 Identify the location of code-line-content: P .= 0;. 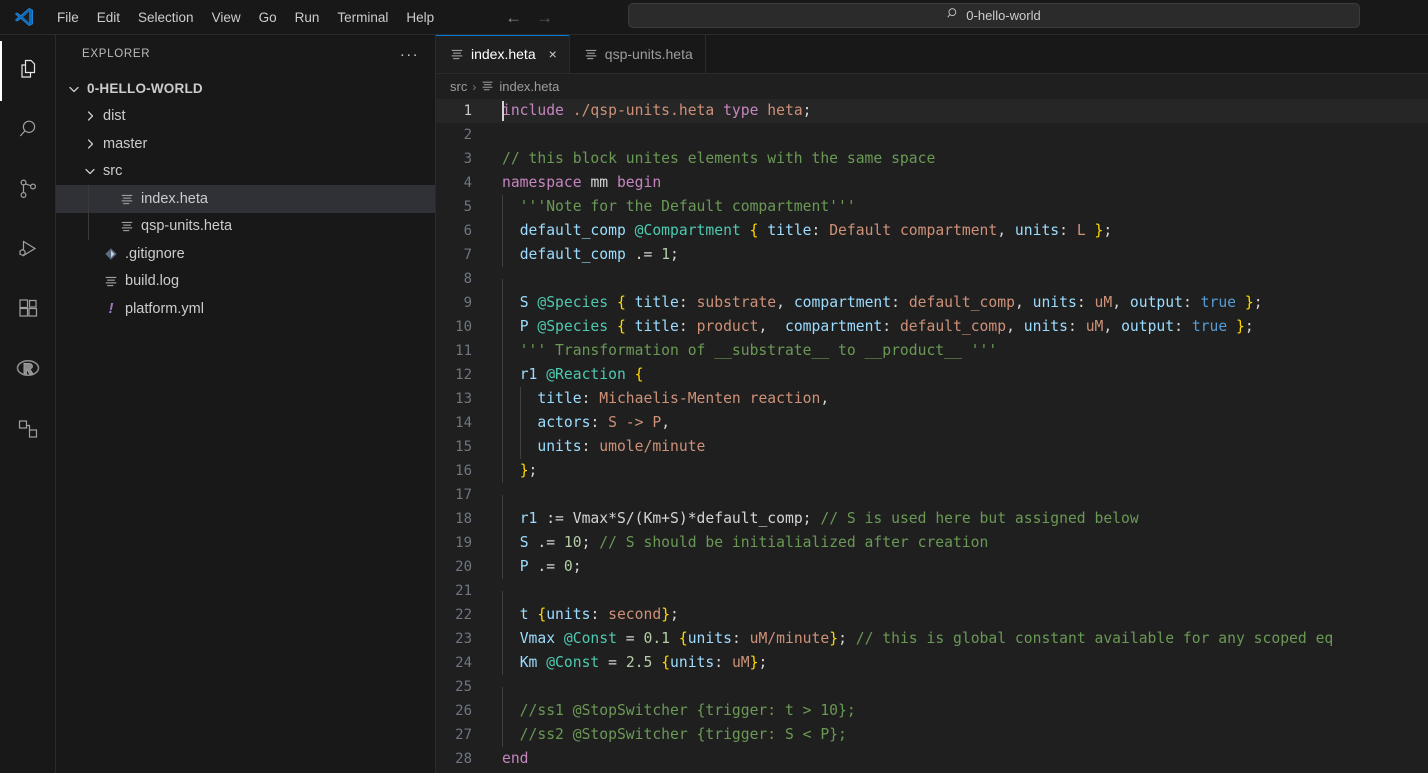
(538, 567).